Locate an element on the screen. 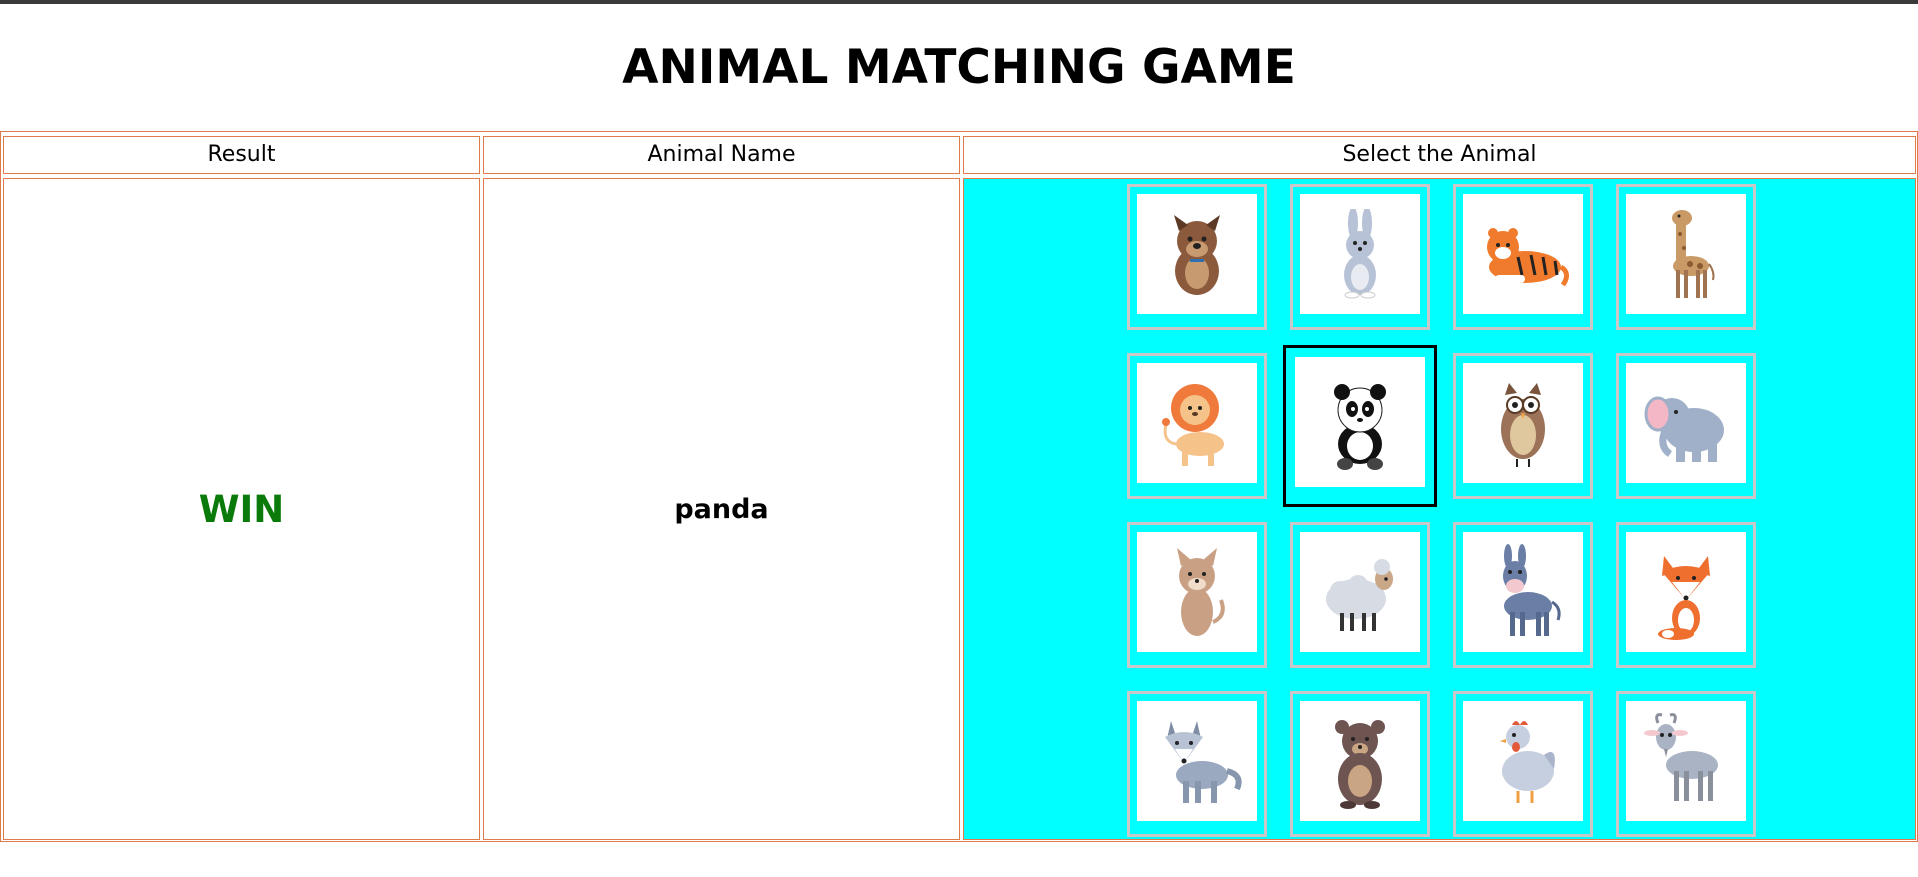 Image resolution: width=1918 pixels, height=877 pixels. animal-tile-sheep is located at coordinates (1360, 595).